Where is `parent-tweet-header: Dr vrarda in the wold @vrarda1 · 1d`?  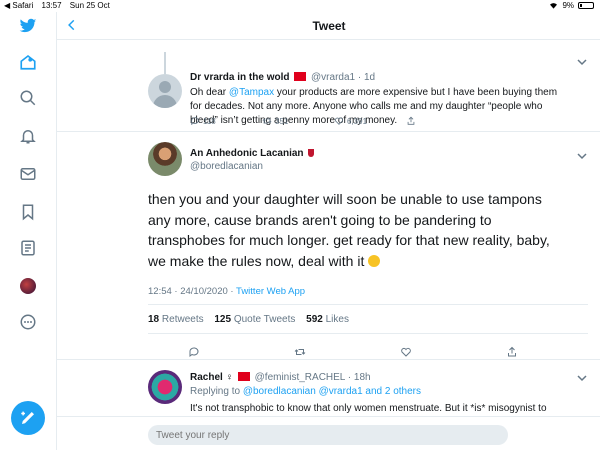
parent-tweet-header: Dr vrarda in the wold @vrarda1 · 1d is located at coordinates (282, 77).